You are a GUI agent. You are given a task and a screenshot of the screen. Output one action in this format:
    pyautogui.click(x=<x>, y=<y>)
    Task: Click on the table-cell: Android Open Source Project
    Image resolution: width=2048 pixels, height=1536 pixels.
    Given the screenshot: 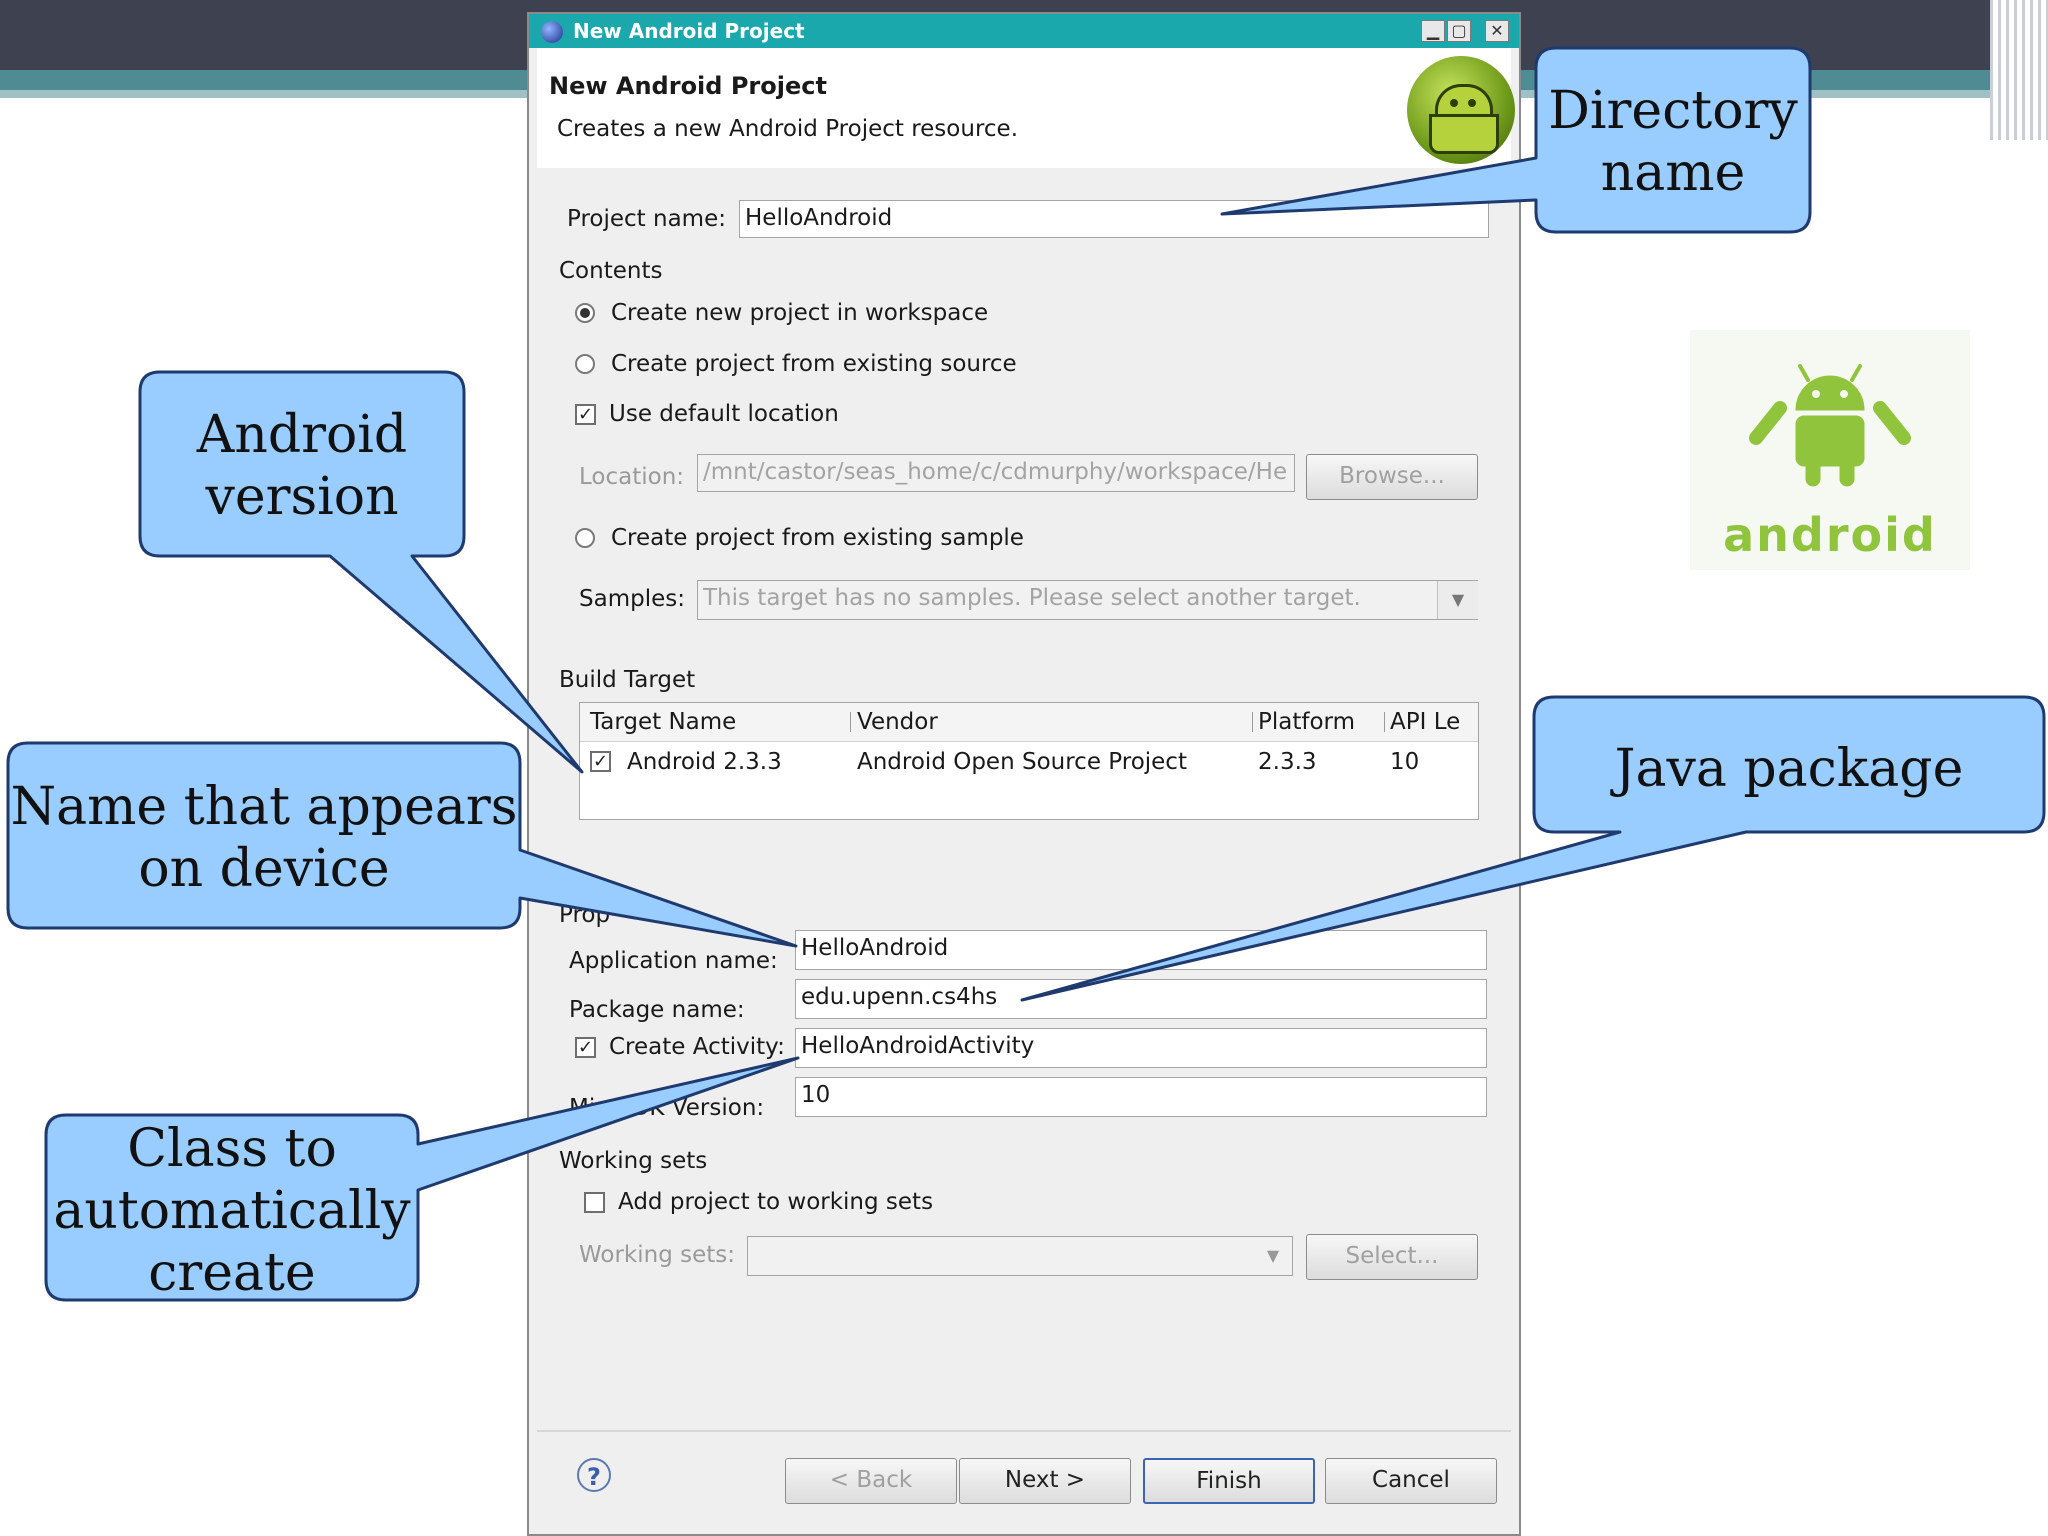 What is the action you would take?
    pyautogui.click(x=1022, y=762)
    